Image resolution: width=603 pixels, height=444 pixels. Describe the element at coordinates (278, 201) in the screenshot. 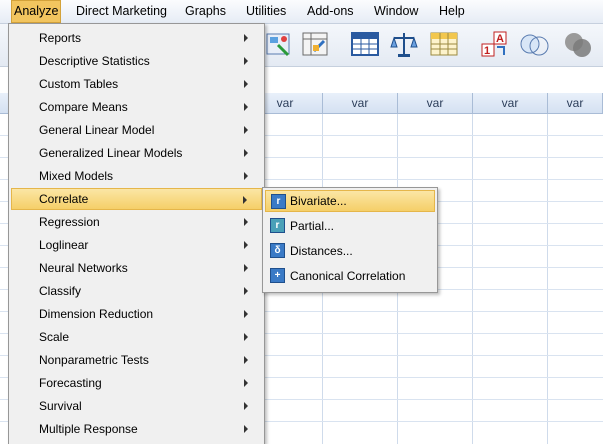

I see `bivariate-icon: r` at that location.